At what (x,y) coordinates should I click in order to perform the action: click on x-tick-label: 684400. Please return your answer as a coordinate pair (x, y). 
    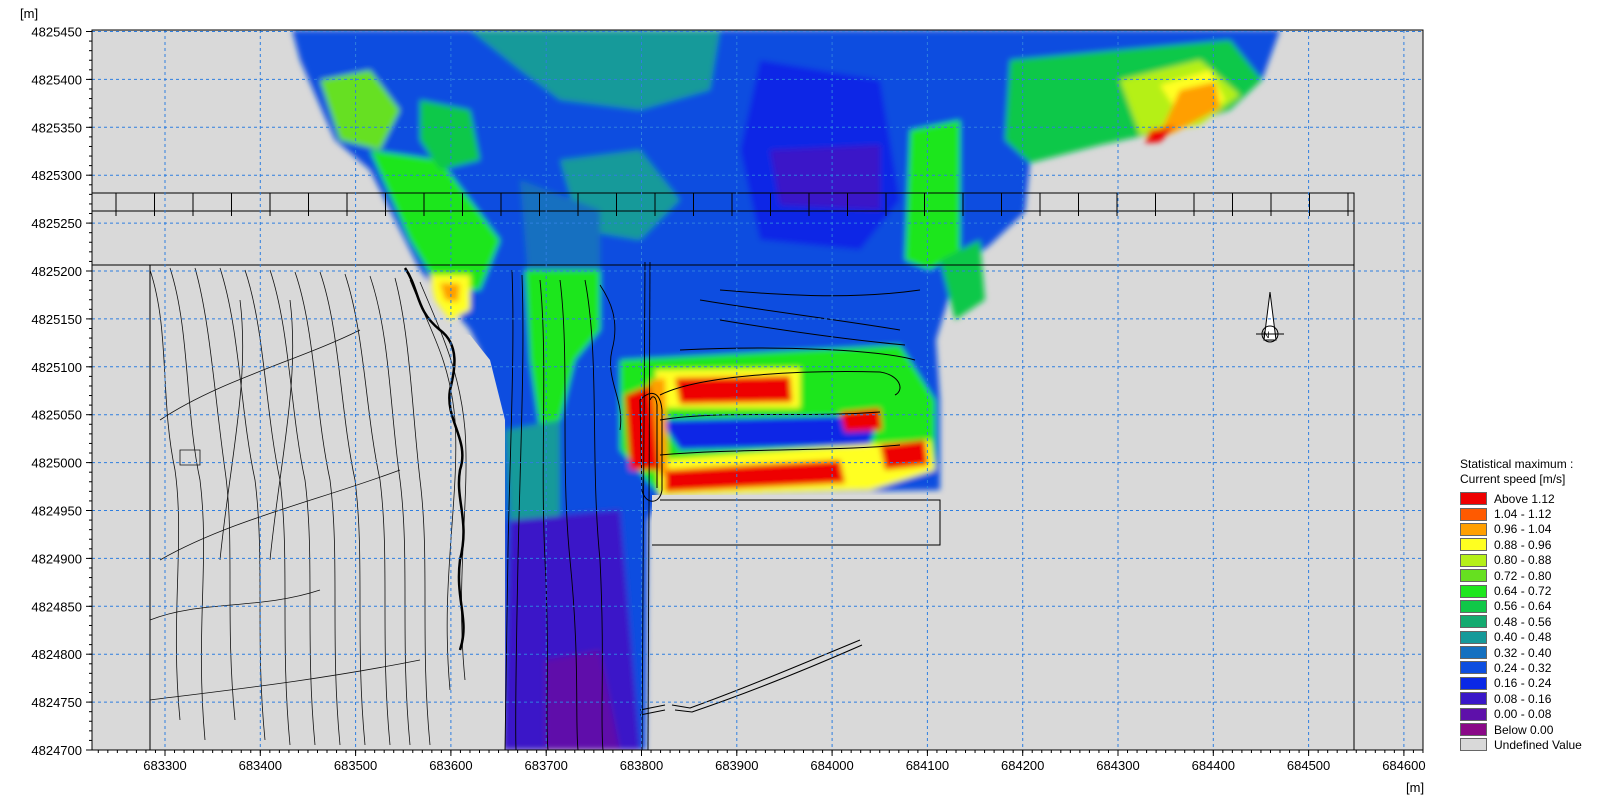
    Looking at the image, I should click on (1213, 765).